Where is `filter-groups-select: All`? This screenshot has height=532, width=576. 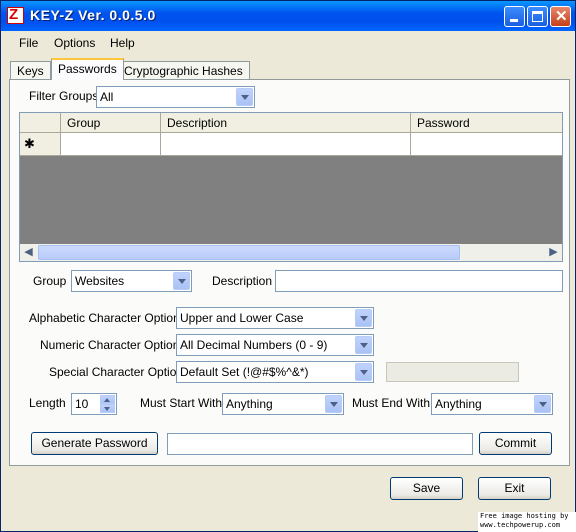
filter-groups-select: All is located at coordinates (175, 97).